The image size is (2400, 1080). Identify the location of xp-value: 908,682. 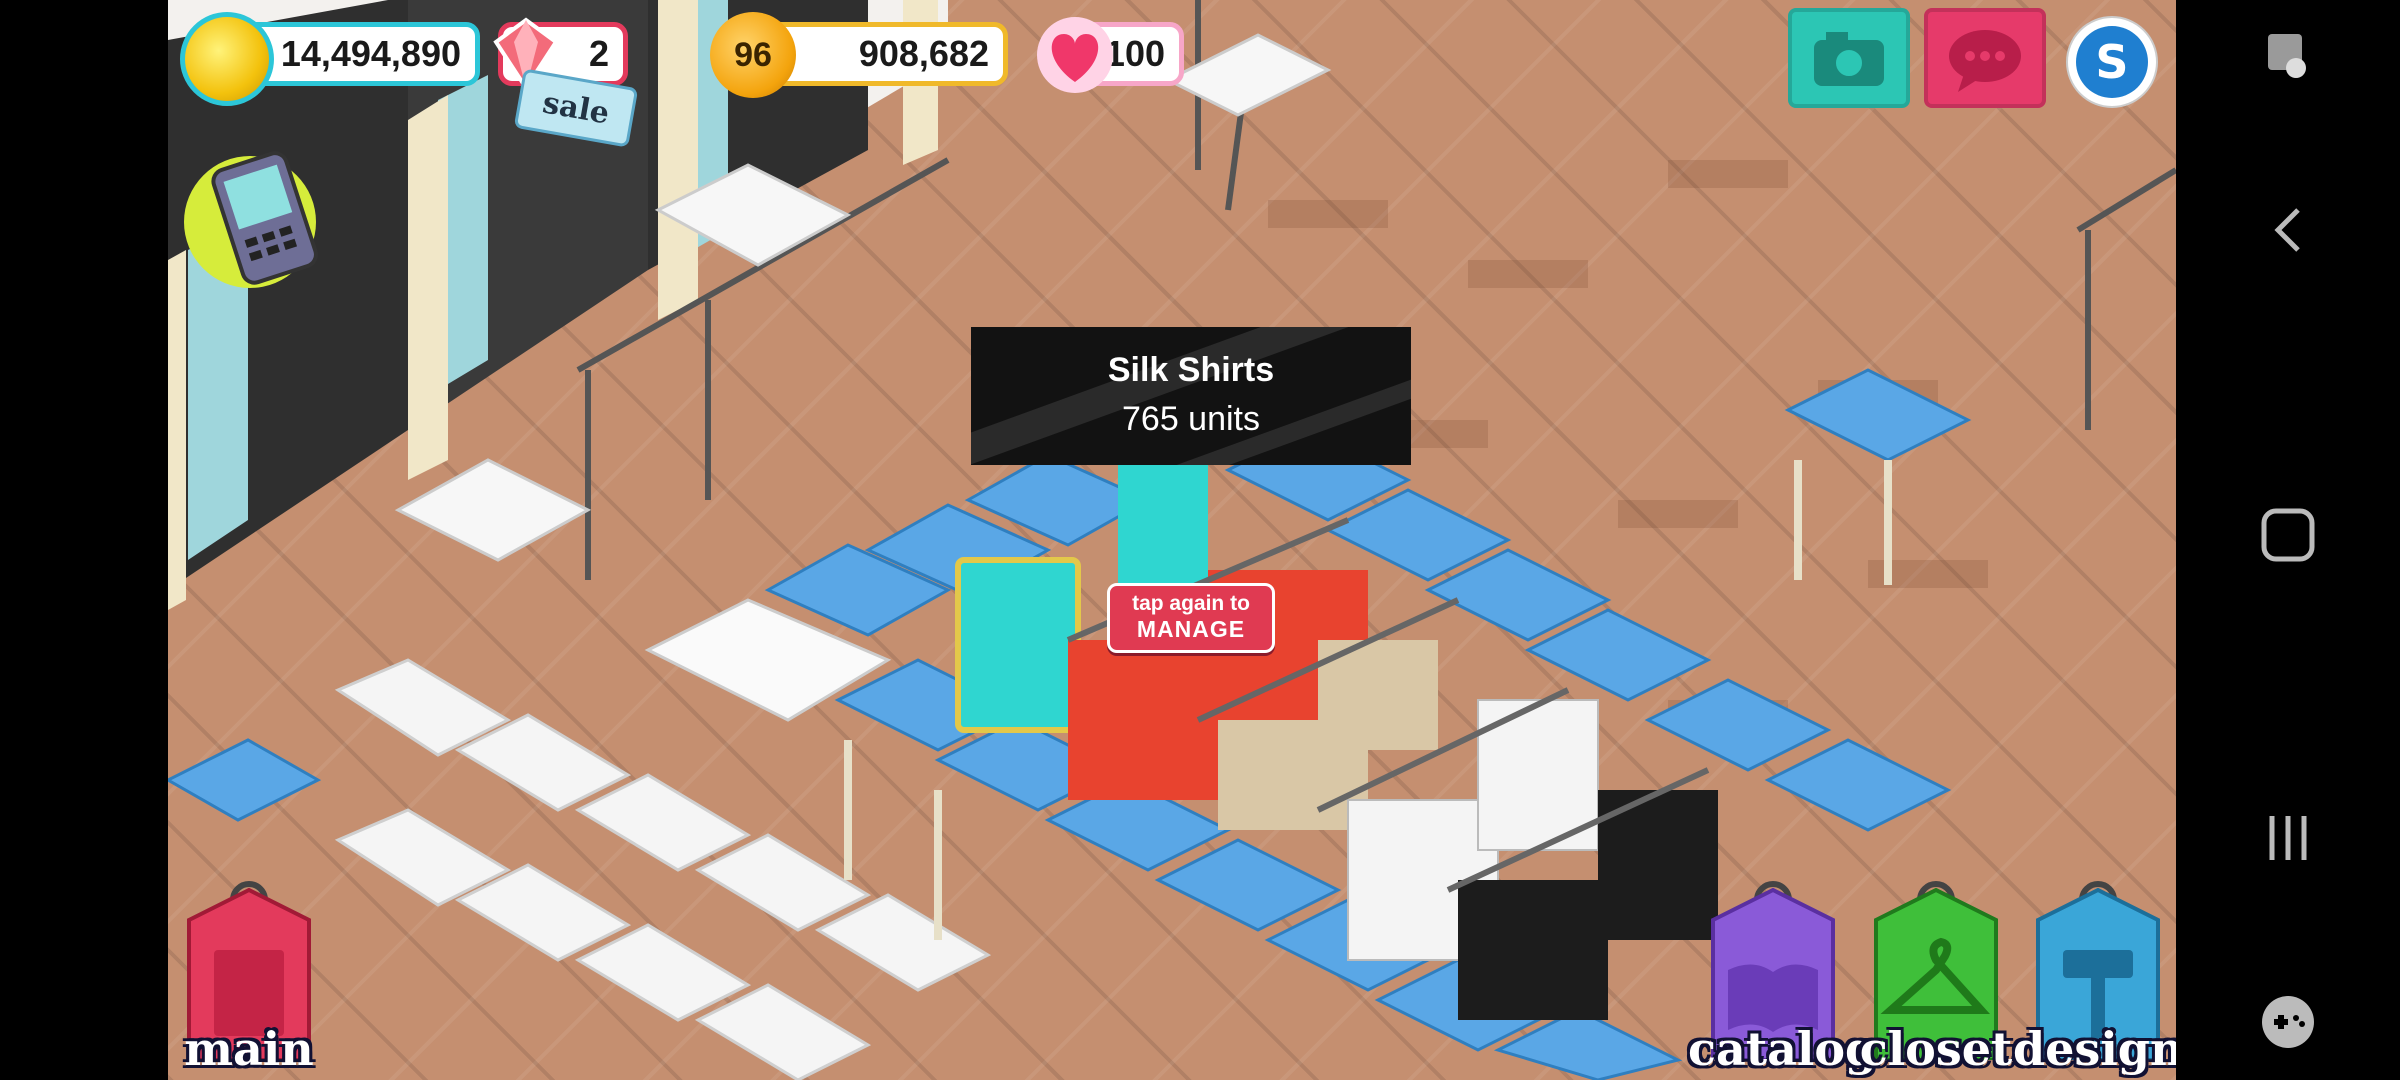
(923, 53).